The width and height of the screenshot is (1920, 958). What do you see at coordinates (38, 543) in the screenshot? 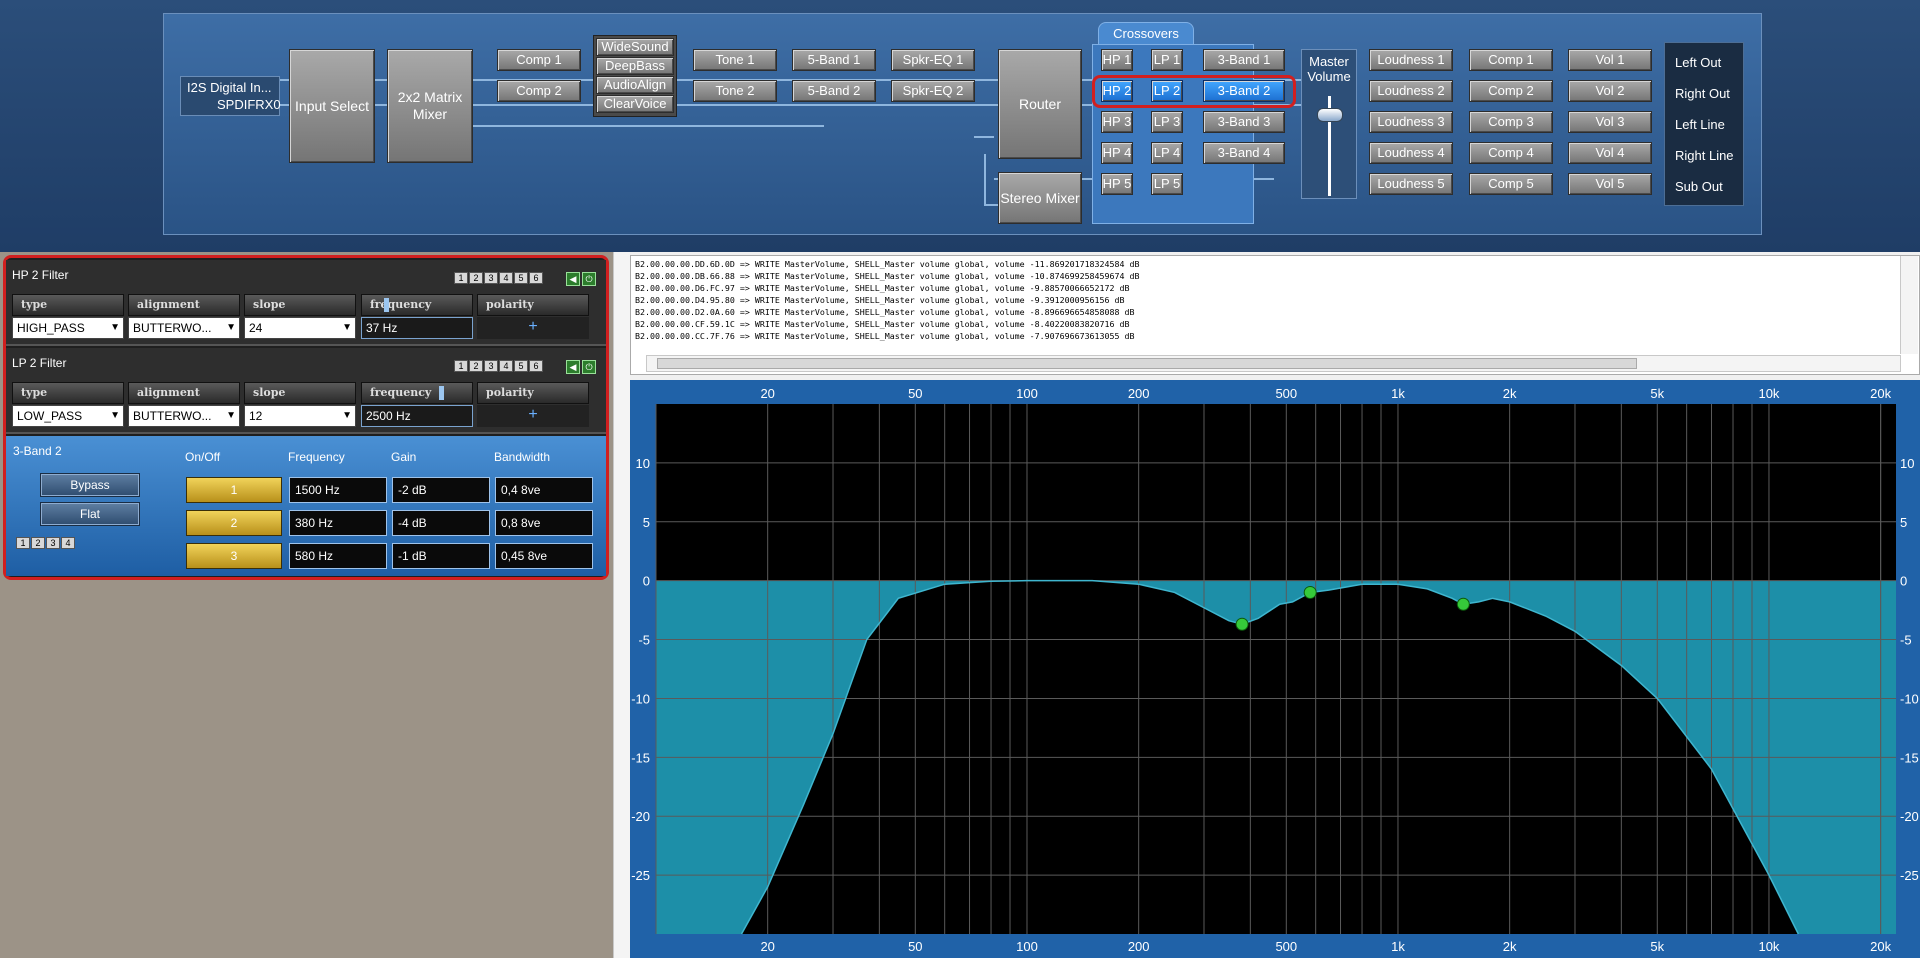
I see `mini-button-2: 2` at bounding box center [38, 543].